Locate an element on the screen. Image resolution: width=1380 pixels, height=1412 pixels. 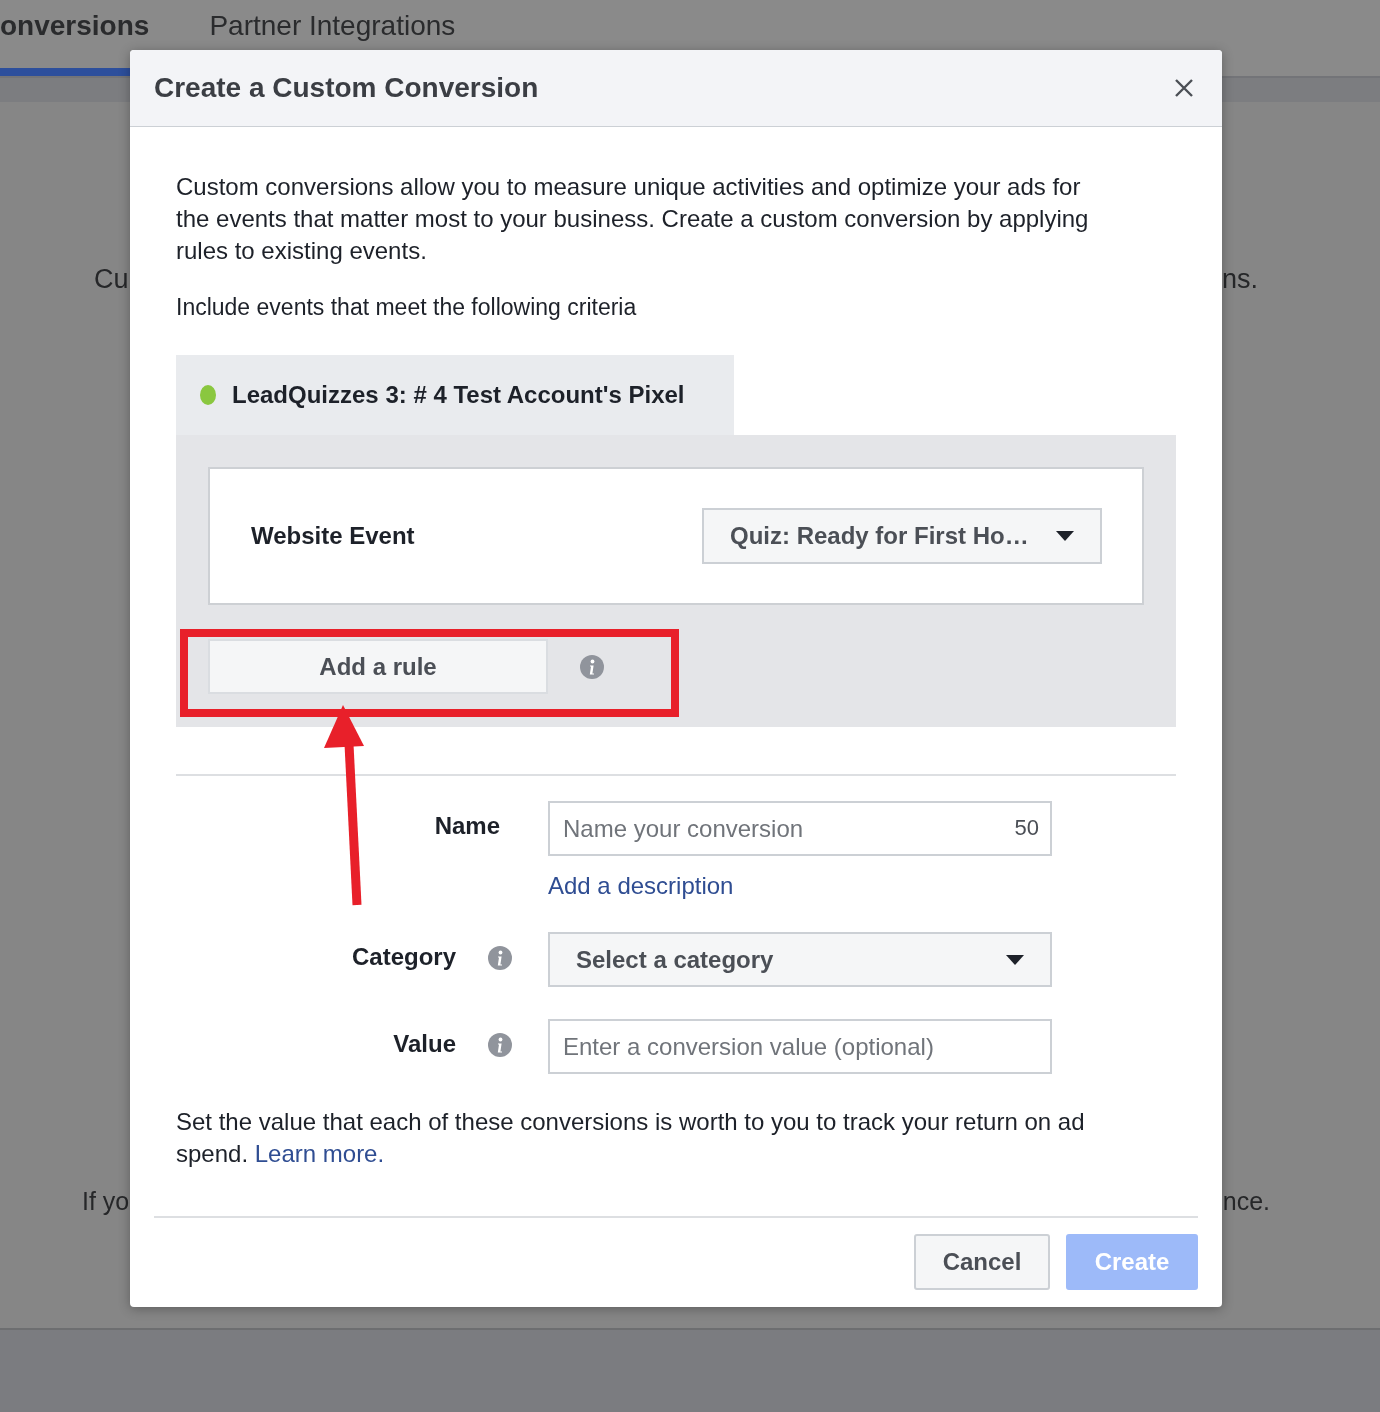
page-text: nce. is located at coordinates (1246, 1201).